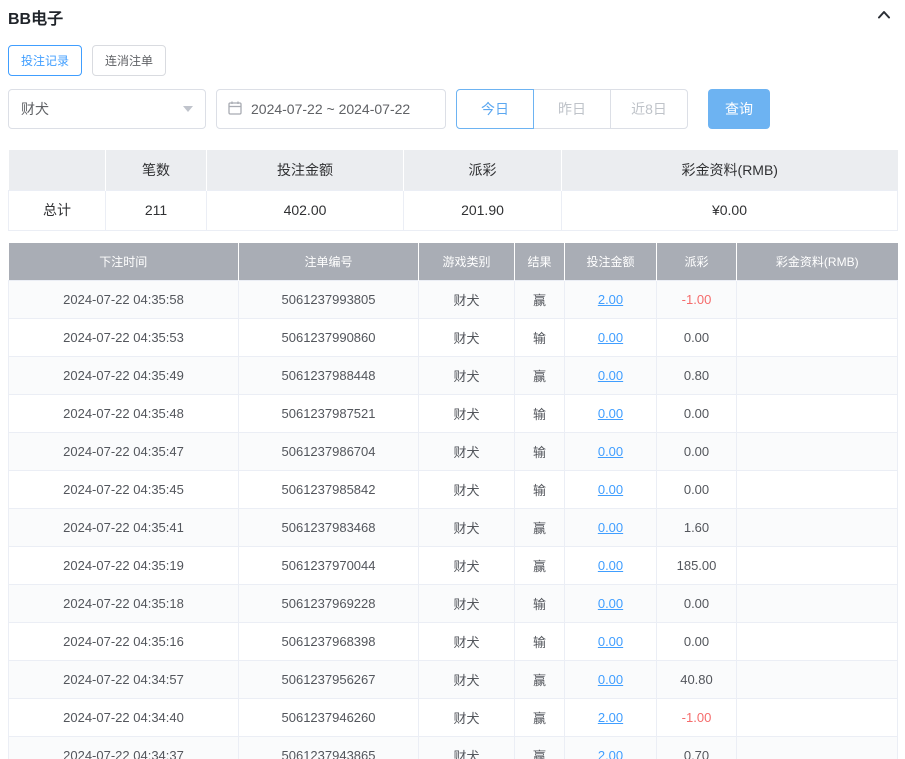 Image resolution: width=905 pixels, height=759 pixels. I want to click on payout-value: 0.70, so click(696, 747).